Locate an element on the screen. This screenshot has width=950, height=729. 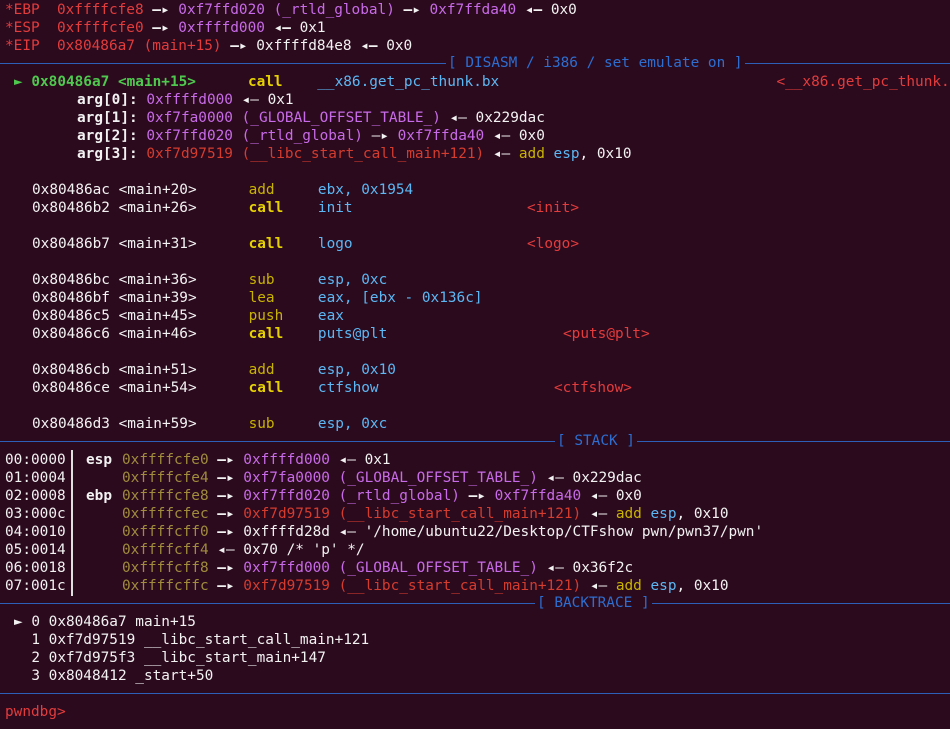
stack-address: 0xffffcfec is located at coordinates (165, 514).